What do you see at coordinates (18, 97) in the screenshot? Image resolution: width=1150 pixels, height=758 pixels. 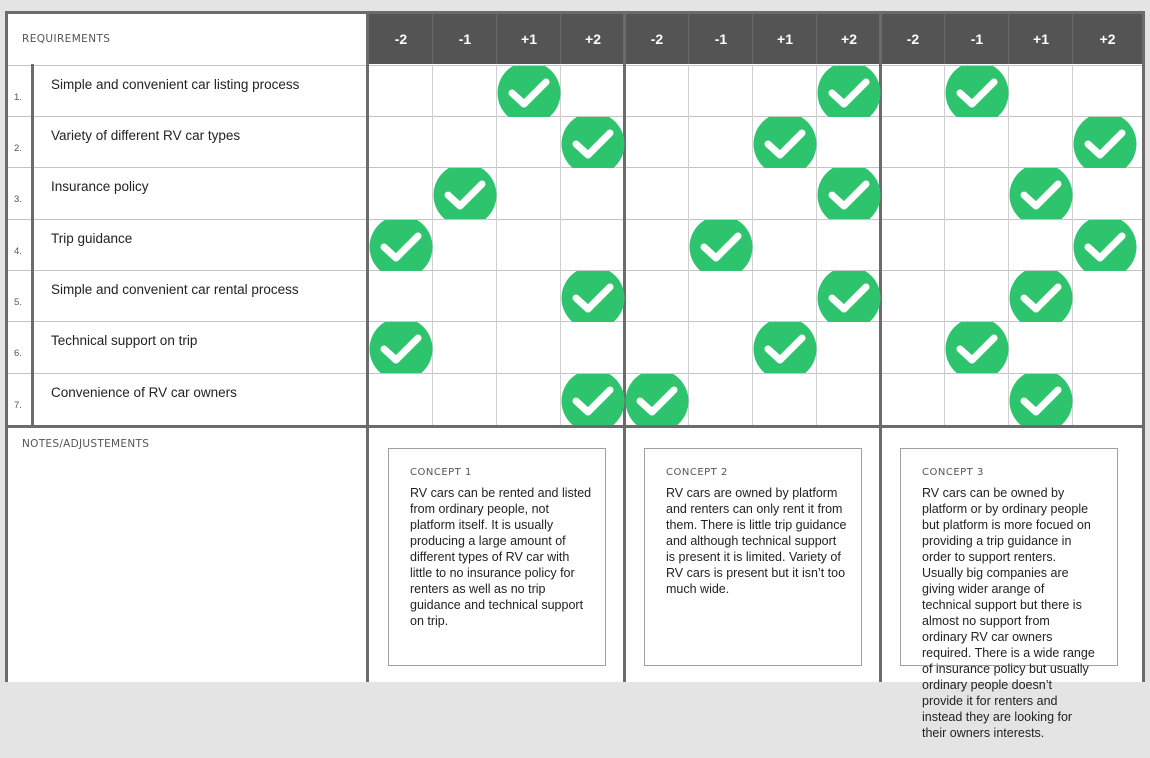 I see `requirement-number: 1.` at bounding box center [18, 97].